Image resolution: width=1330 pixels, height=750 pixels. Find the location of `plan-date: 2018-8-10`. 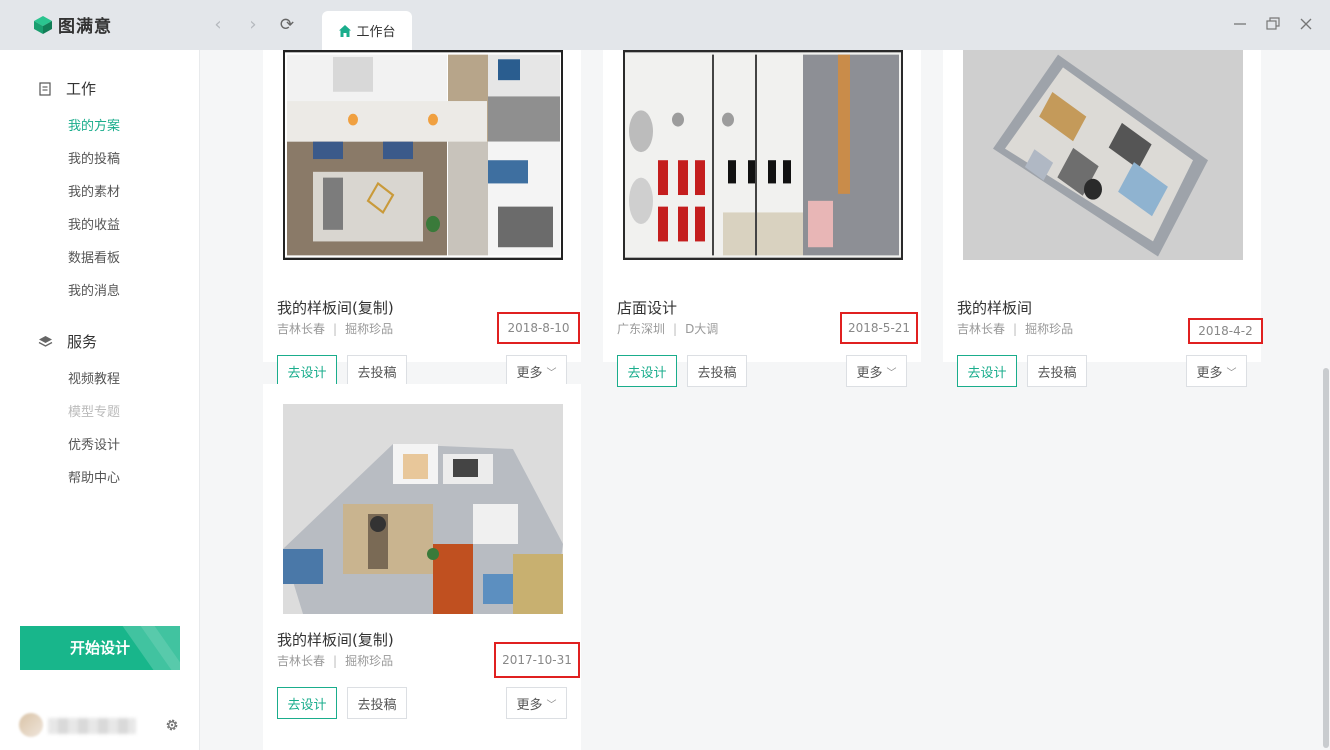

plan-date: 2018-8-10 is located at coordinates (538, 328).